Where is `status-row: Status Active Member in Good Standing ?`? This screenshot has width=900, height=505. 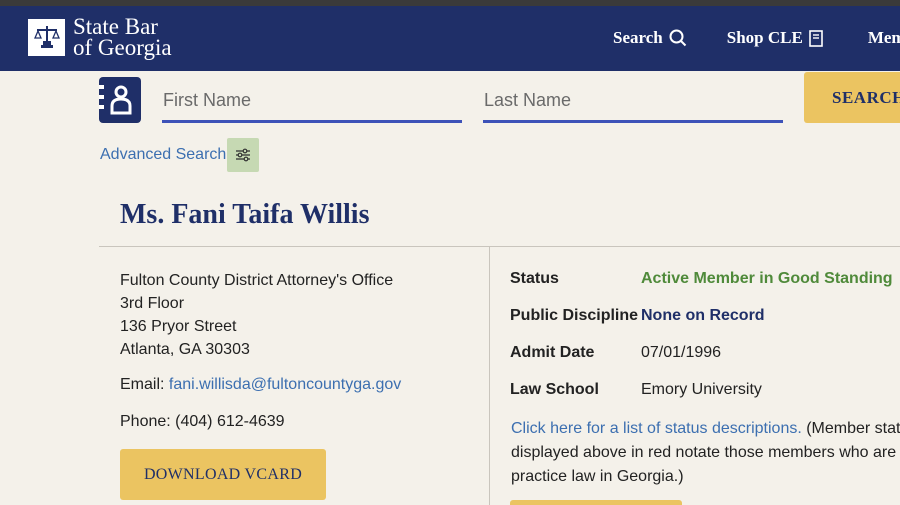
status-row: Status Active Member in Good Standing ? is located at coordinates (705, 279).